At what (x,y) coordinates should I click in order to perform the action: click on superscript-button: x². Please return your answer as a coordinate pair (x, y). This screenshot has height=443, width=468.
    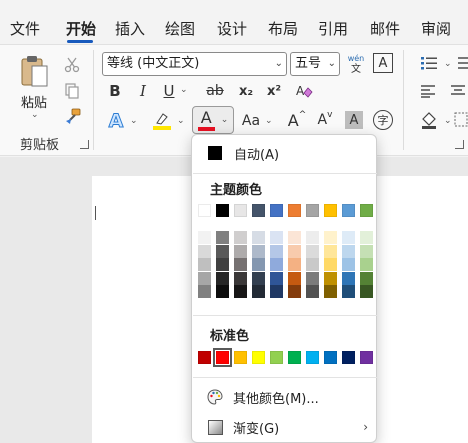
    Looking at the image, I should click on (274, 91).